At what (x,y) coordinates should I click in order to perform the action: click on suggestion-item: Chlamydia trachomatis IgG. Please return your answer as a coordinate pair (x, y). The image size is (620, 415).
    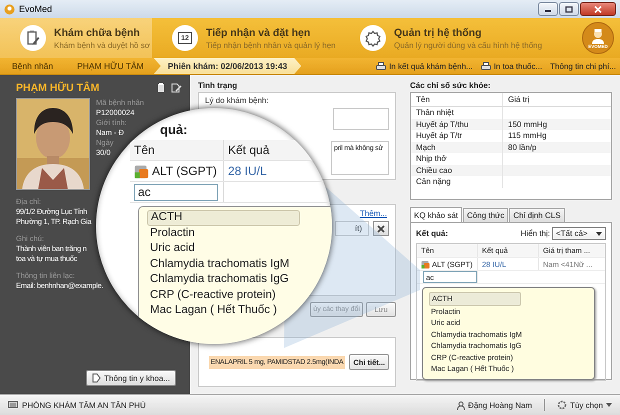
    Looking at the image, I should click on (218, 280).